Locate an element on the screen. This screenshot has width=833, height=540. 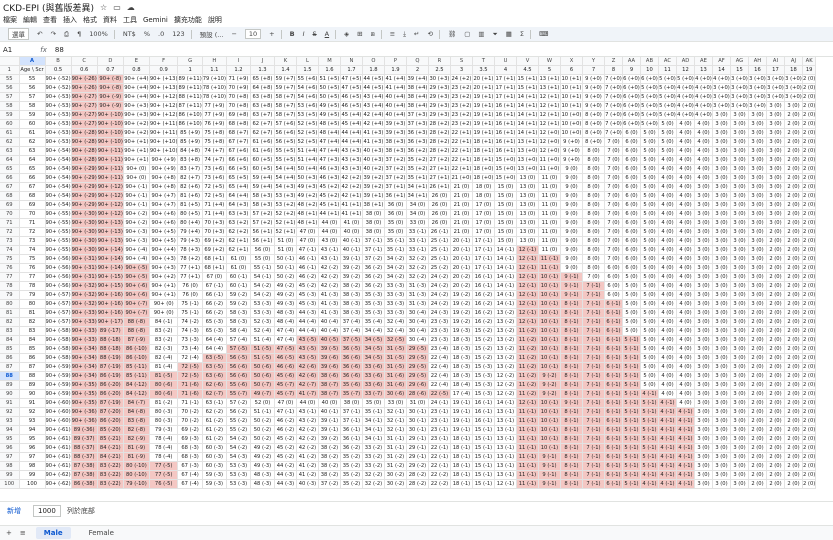
table-cell: 5 (-1) is located at coordinates (631, 439).